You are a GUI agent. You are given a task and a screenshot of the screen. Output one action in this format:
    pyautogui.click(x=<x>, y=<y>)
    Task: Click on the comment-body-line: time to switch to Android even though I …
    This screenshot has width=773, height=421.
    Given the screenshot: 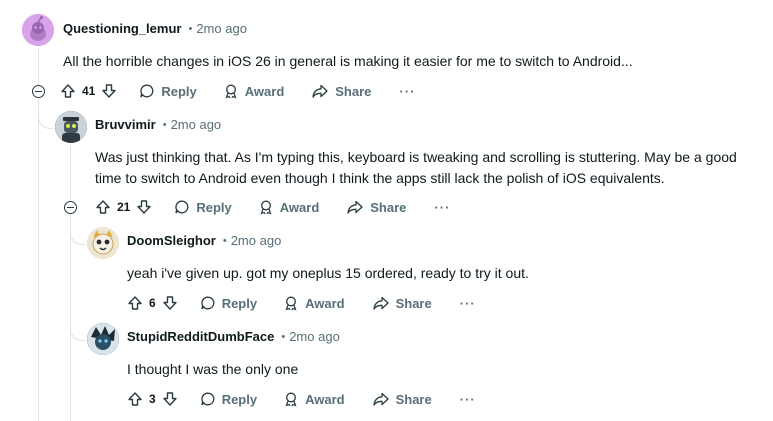 What is the action you would take?
    pyautogui.click(x=380, y=178)
    